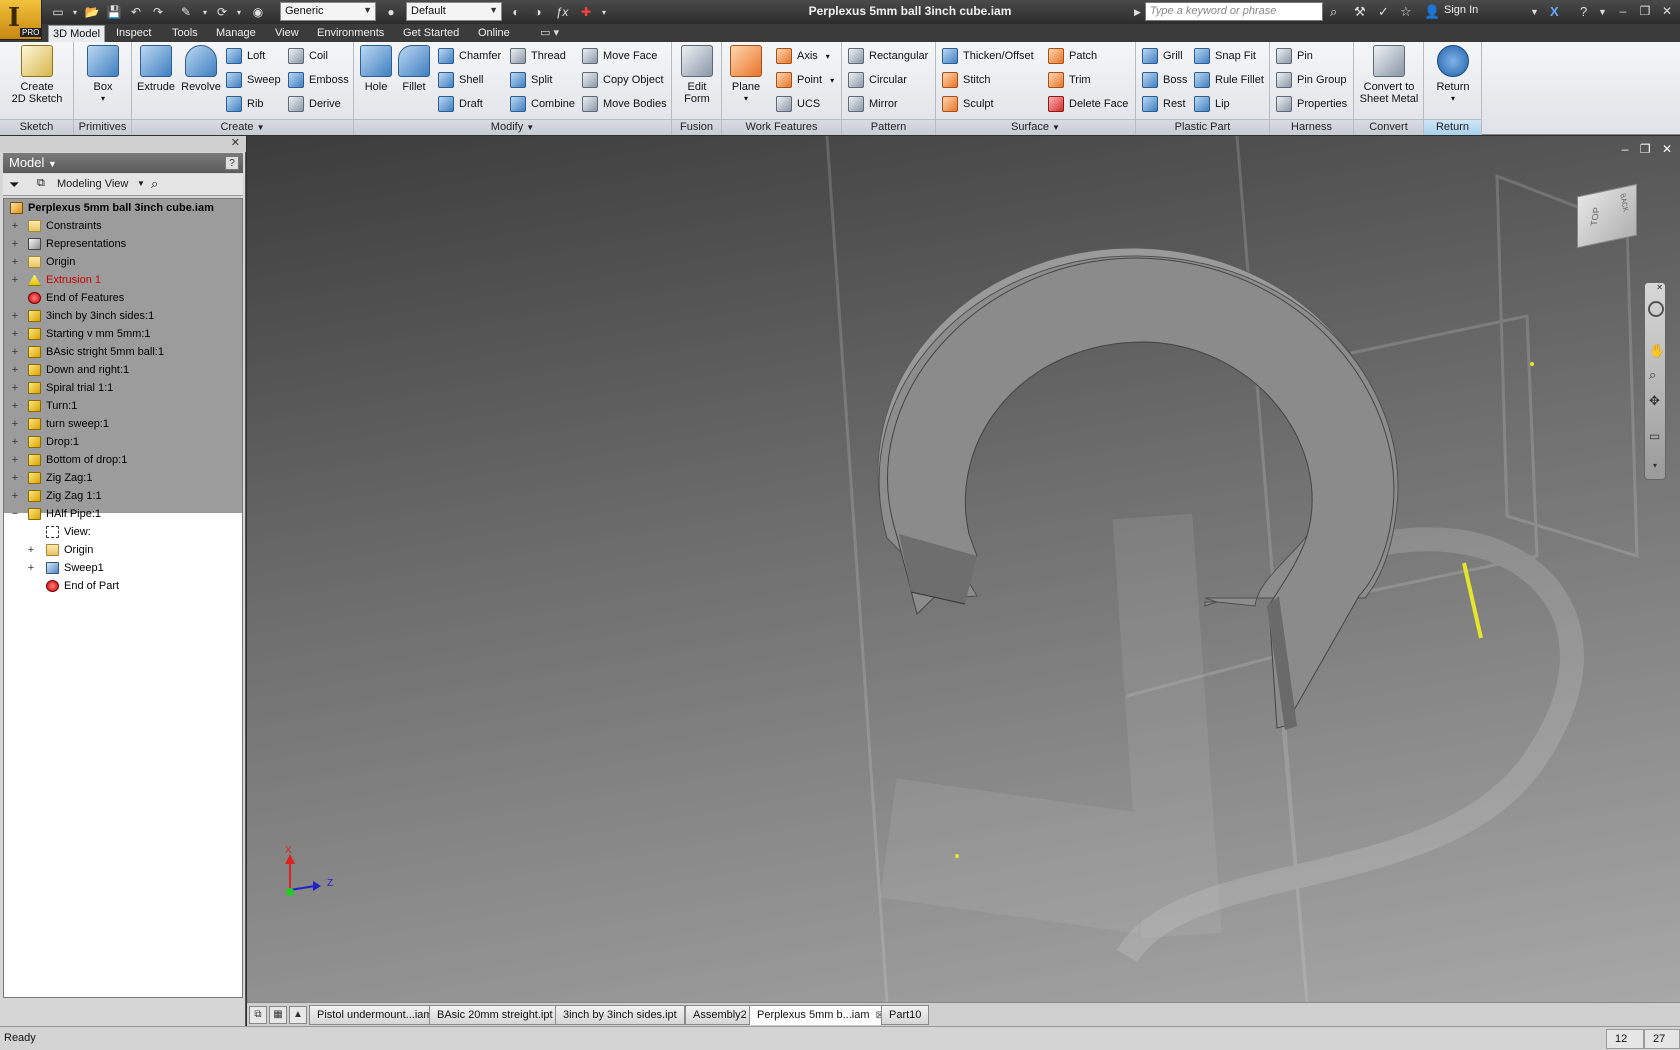 The height and width of the screenshot is (1050, 1680). Describe the element at coordinates (619, 56) in the screenshot. I see `move-face-button: Move Face` at that location.